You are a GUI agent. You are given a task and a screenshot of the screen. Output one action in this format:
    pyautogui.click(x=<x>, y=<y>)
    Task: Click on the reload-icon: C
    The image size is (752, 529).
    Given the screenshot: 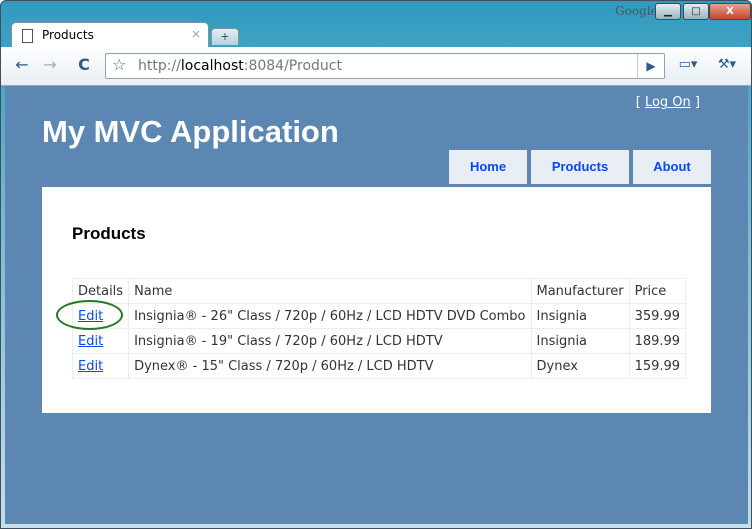 What is the action you would take?
    pyautogui.click(x=84, y=65)
    